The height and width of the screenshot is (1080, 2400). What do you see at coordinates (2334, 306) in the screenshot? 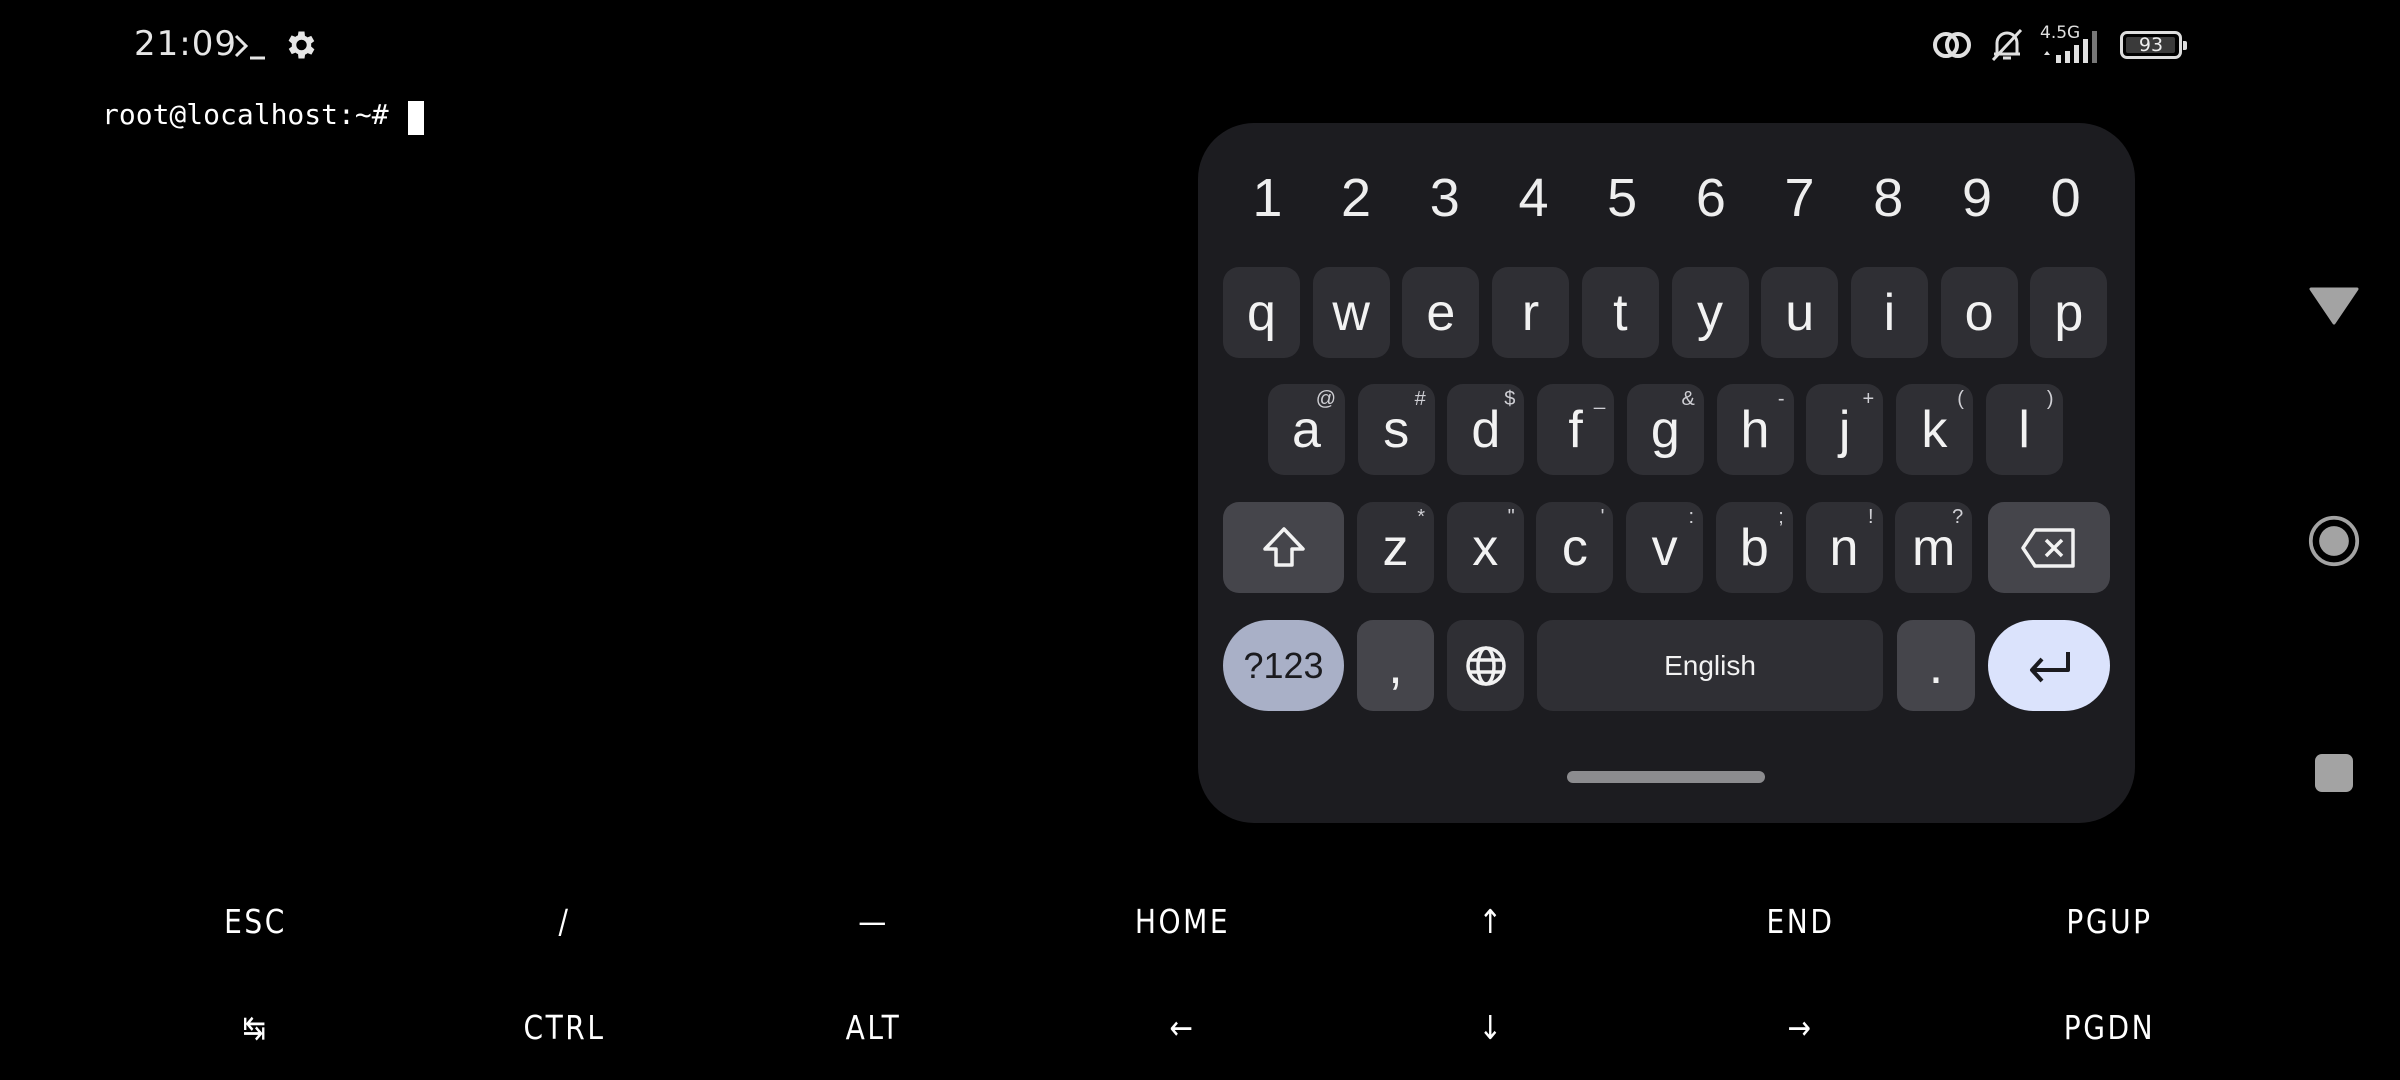
I see `back-icon` at bounding box center [2334, 306].